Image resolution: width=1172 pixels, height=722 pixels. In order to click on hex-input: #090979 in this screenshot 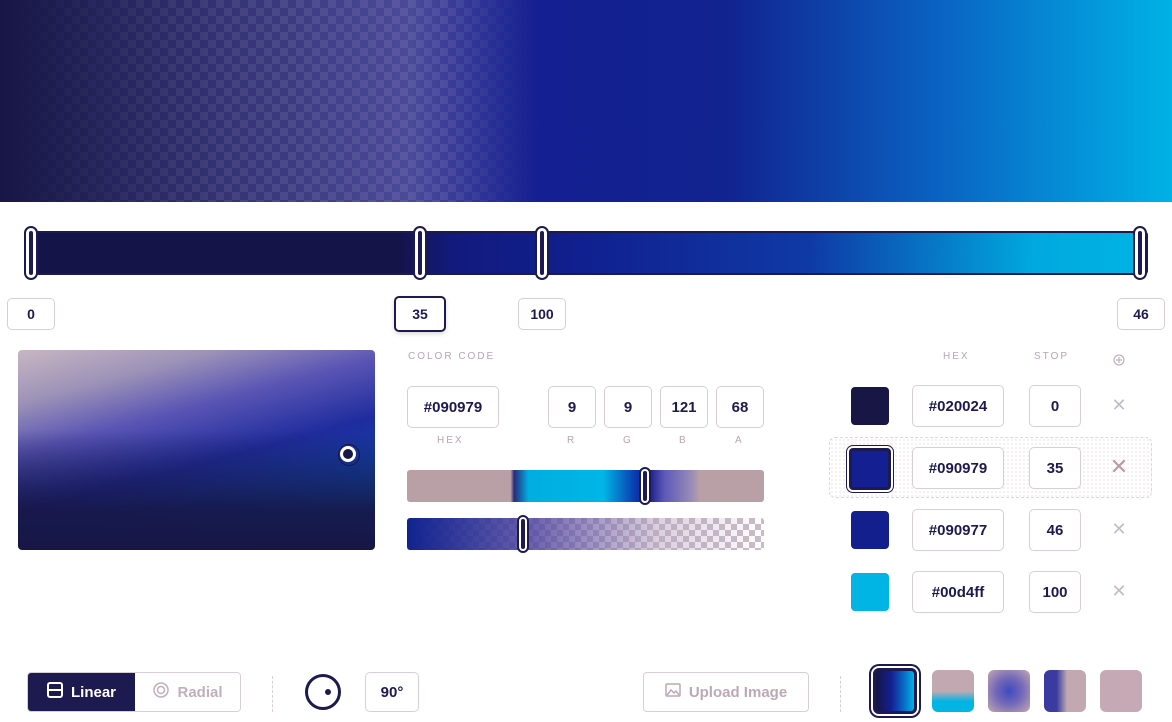, I will do `click(453, 407)`.